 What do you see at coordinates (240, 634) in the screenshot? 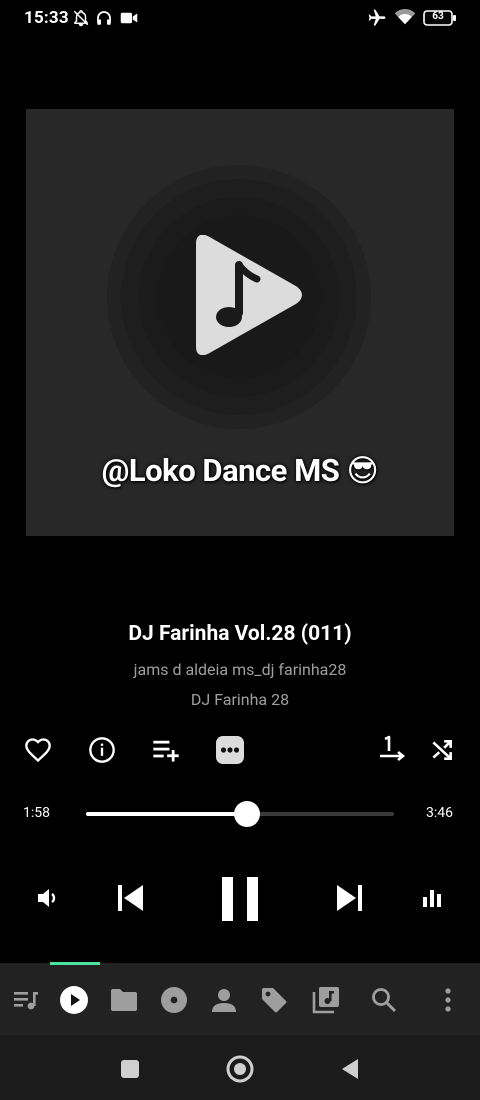
I see `track-title: DJ Farinha Vol.28 (011)` at bounding box center [240, 634].